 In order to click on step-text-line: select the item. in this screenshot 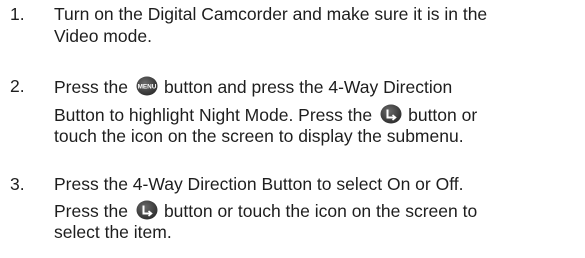, I will do `click(113, 232)`.